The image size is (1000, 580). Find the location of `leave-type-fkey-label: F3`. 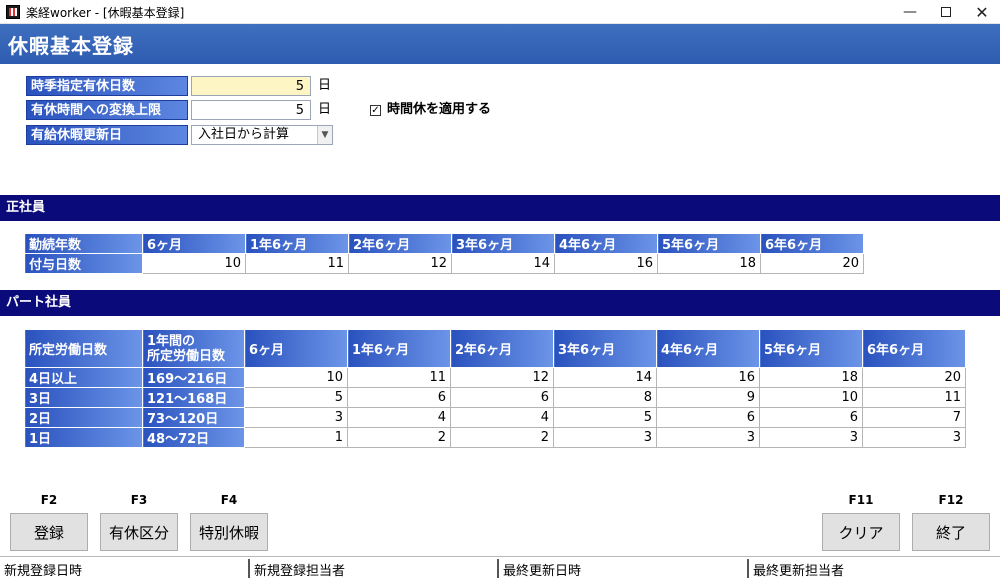

leave-type-fkey-label: F3 is located at coordinates (139, 500).